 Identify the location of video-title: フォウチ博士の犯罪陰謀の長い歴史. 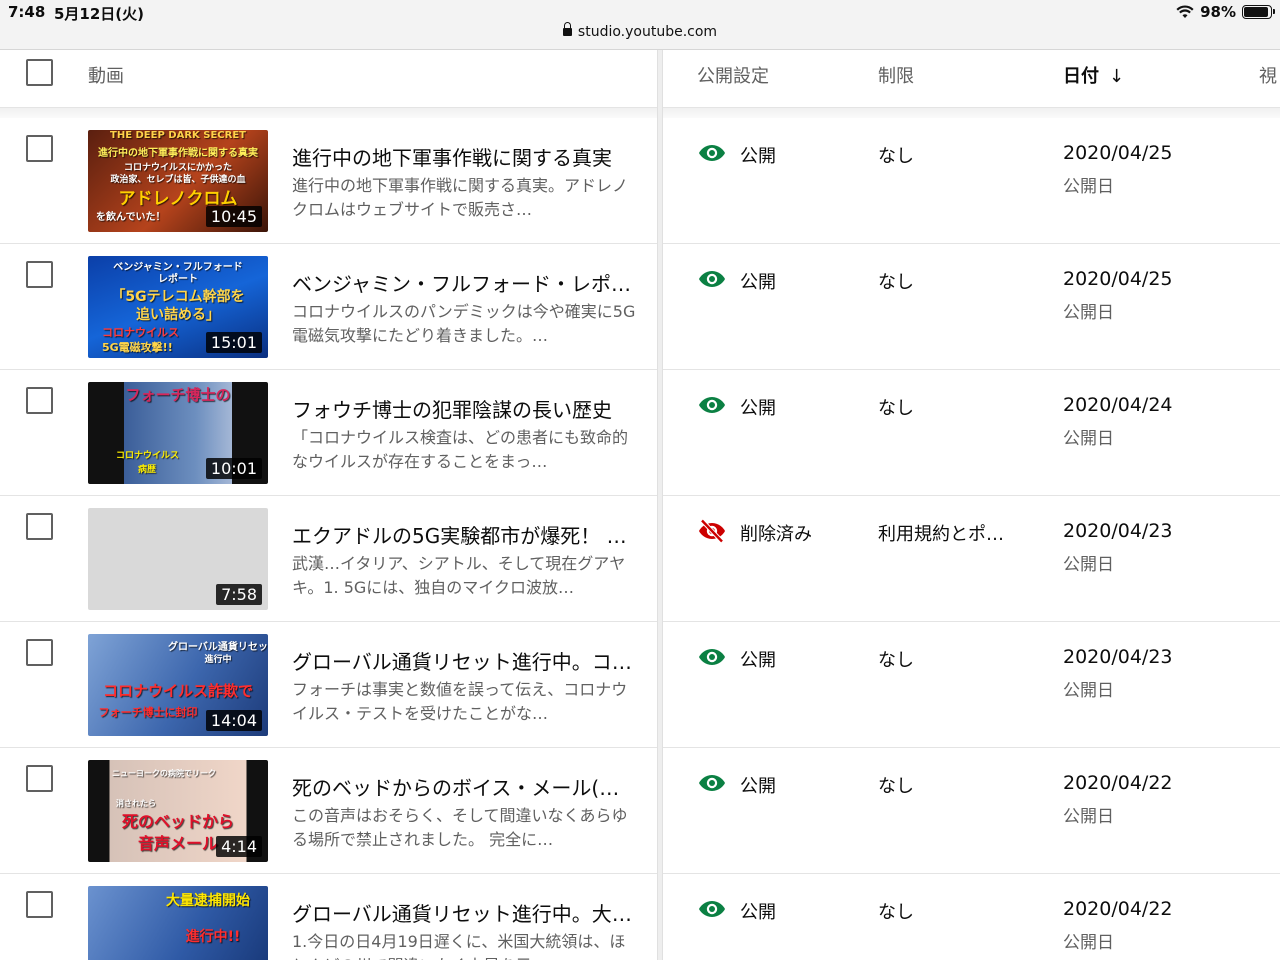
(462, 408).